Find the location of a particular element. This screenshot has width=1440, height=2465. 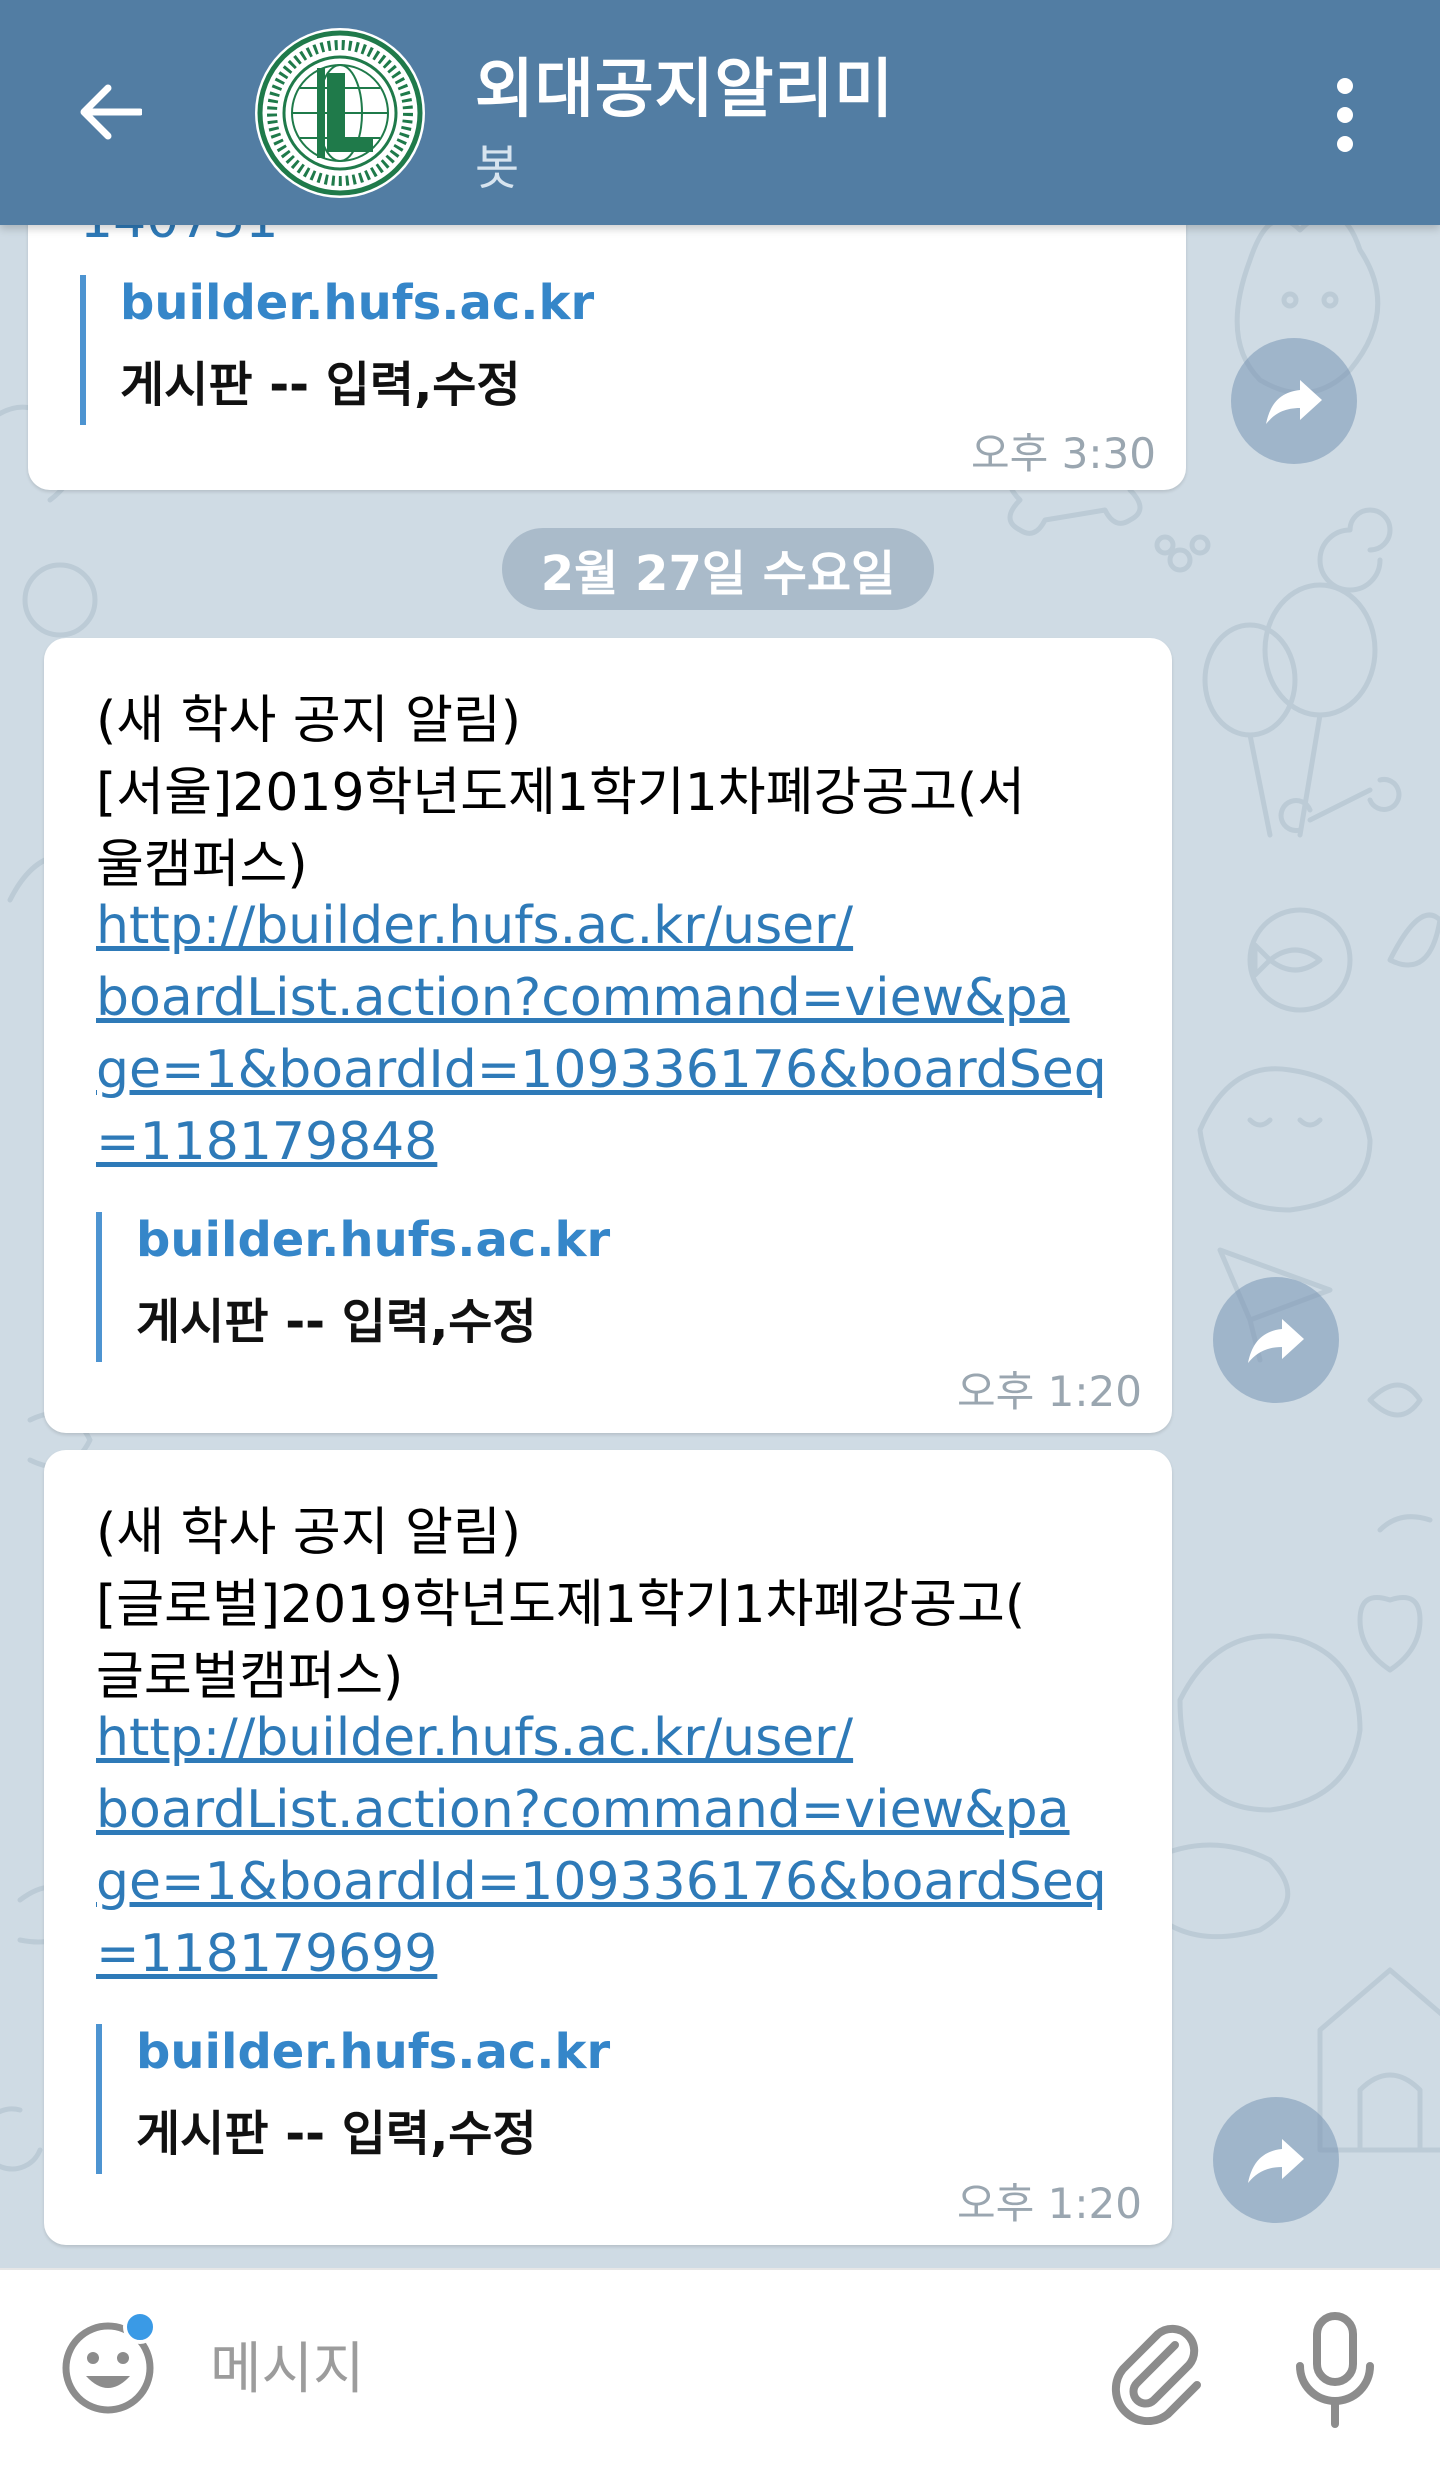

paperclip-icon is located at coordinates (1156, 2375).